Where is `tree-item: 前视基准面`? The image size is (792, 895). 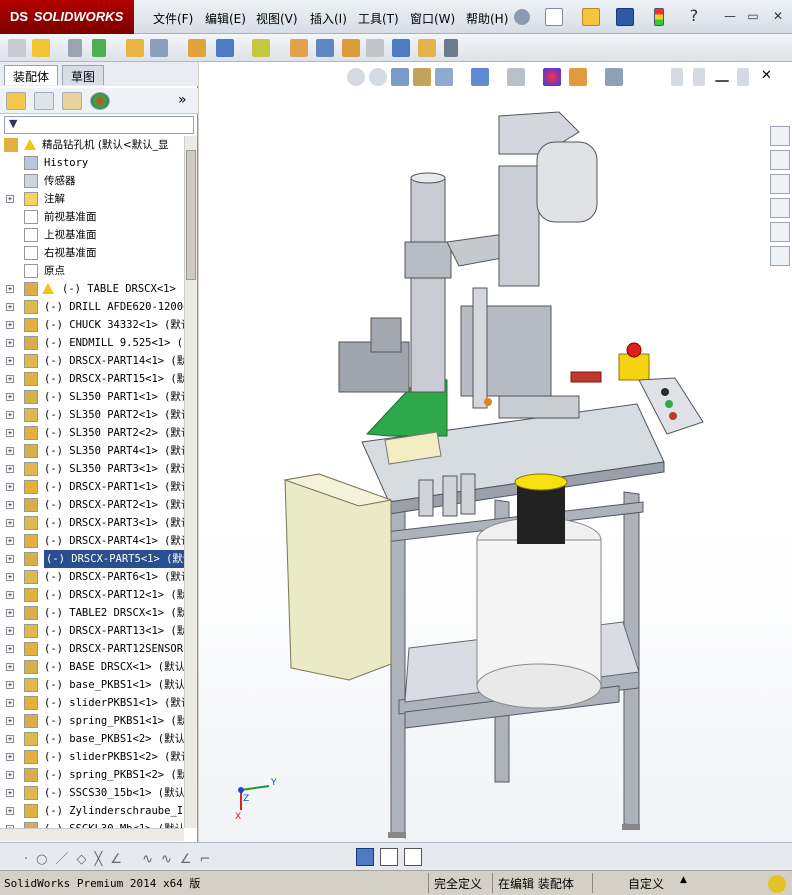
tree-item: 前视基准面 is located at coordinates (92, 217).